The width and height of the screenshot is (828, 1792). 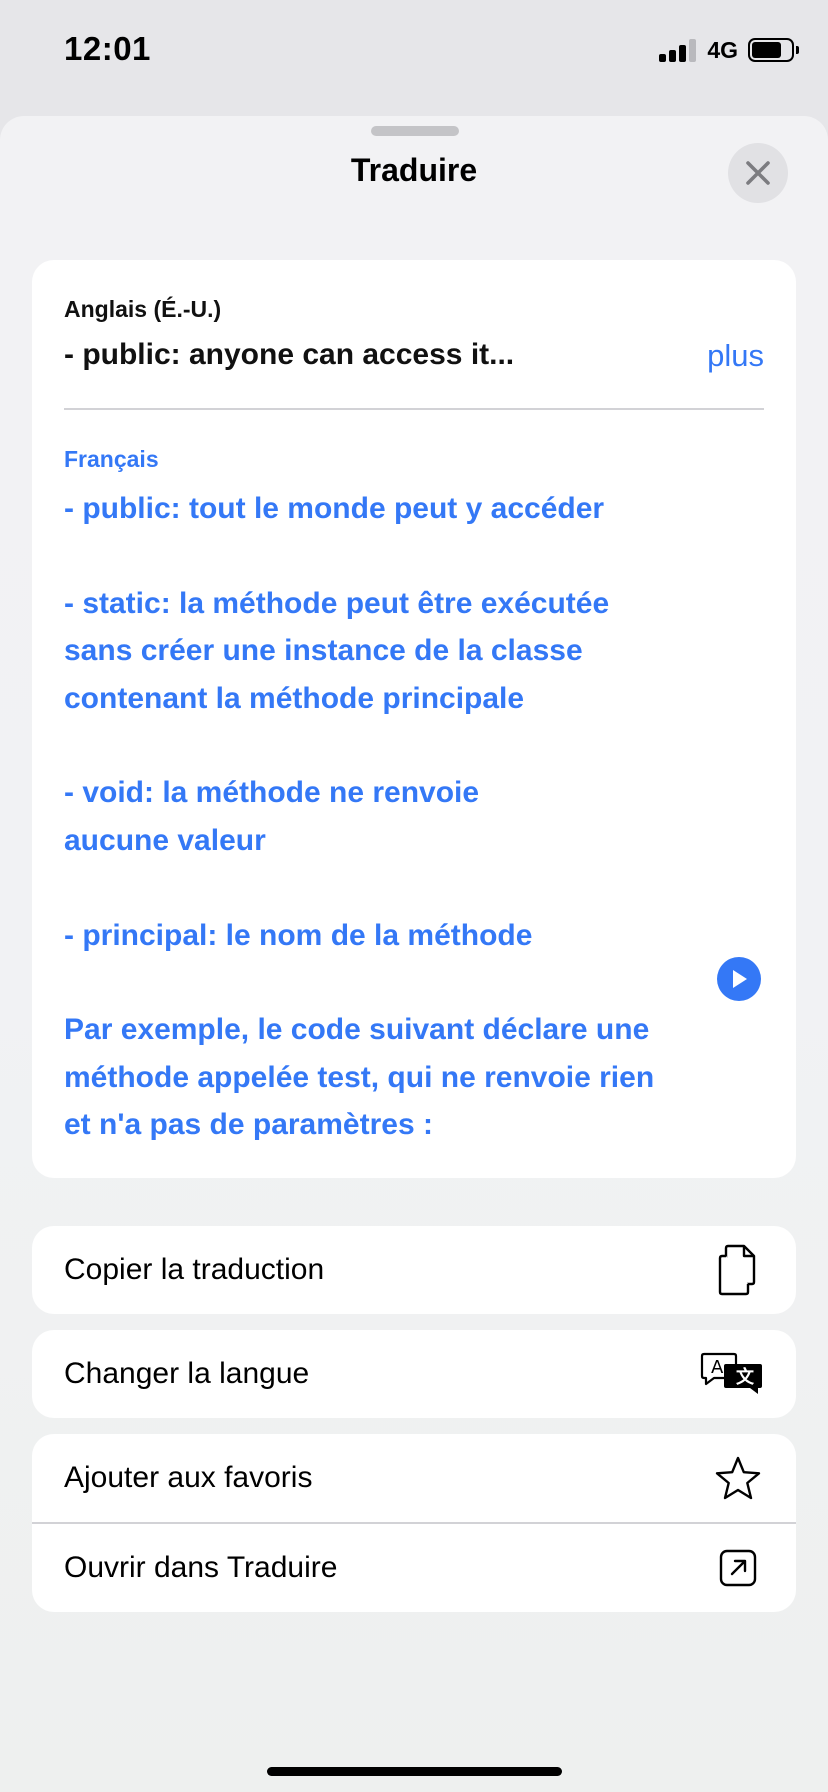 I want to click on signal-icon, so click(x=678, y=50).